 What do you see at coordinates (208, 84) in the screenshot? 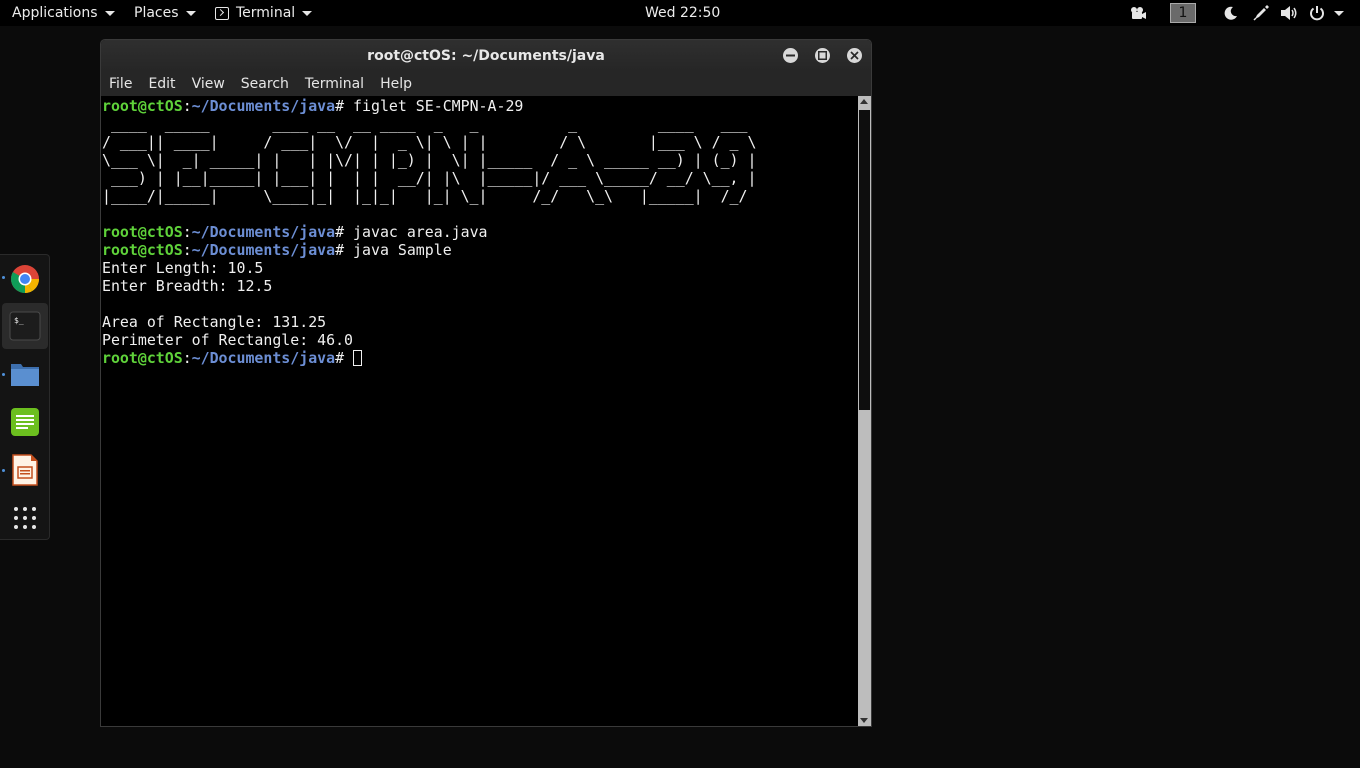
I see `menu-view: View` at bounding box center [208, 84].